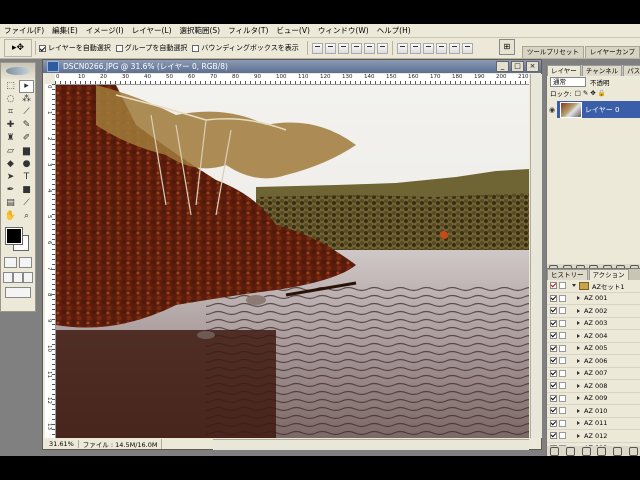 The image size is (640, 480). I want to click on align-top-button, so click(317, 48).